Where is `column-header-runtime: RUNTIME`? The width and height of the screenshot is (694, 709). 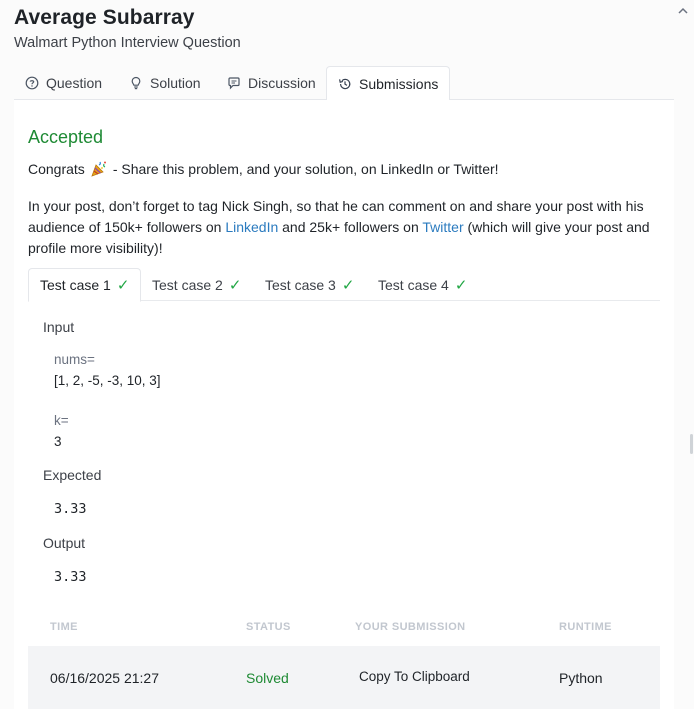 column-header-runtime: RUNTIME is located at coordinates (585, 627).